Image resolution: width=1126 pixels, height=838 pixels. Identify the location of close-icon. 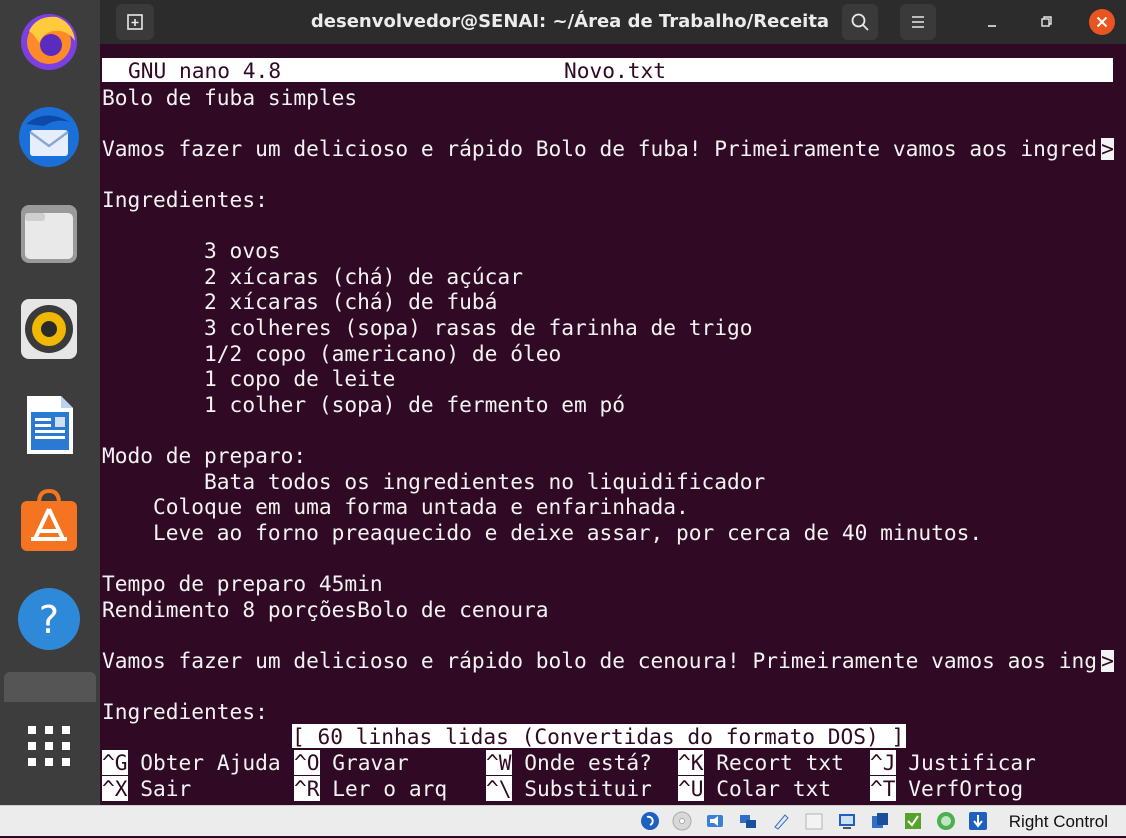
(1102, 22).